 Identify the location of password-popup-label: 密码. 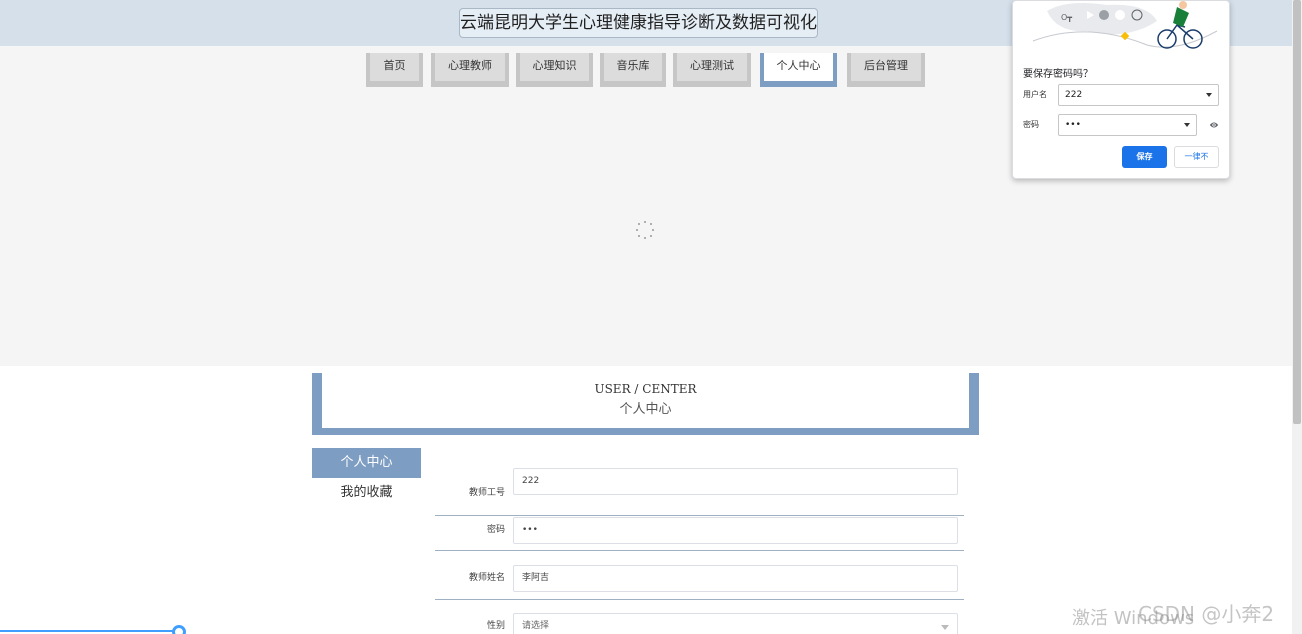
(1031, 124).